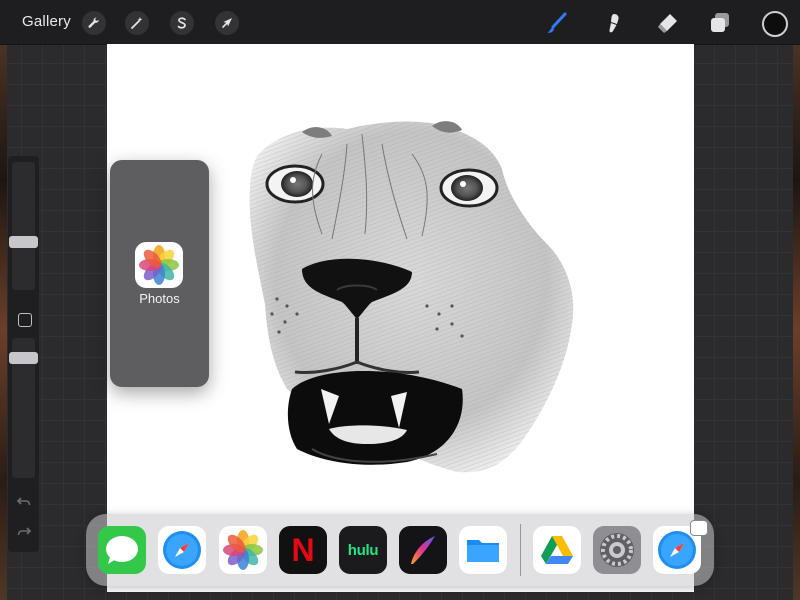  I want to click on opacity-slider, so click(23, 408).